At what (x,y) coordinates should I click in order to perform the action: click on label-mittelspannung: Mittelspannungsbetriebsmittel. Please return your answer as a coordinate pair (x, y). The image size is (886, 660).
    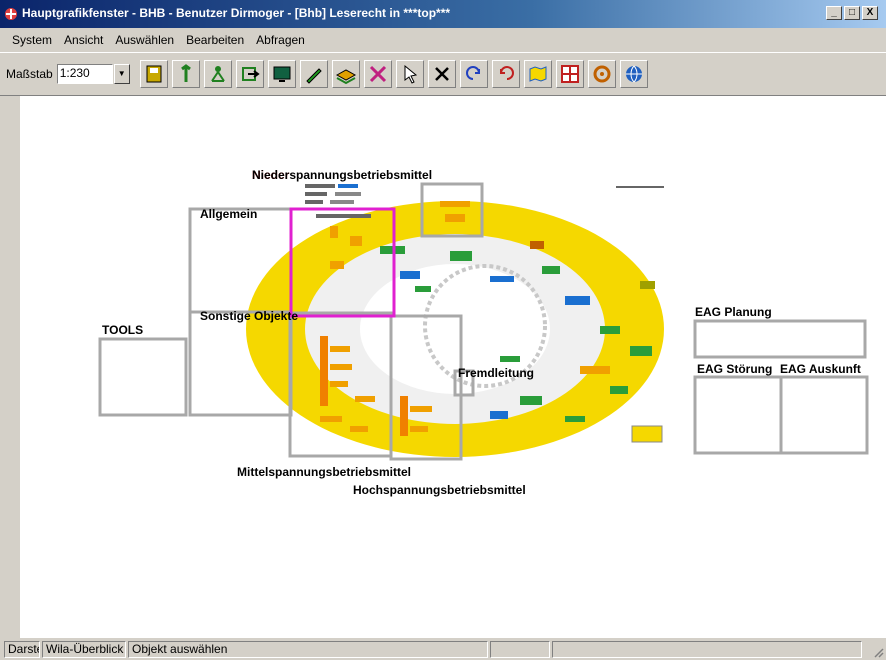
    Looking at the image, I should click on (324, 472).